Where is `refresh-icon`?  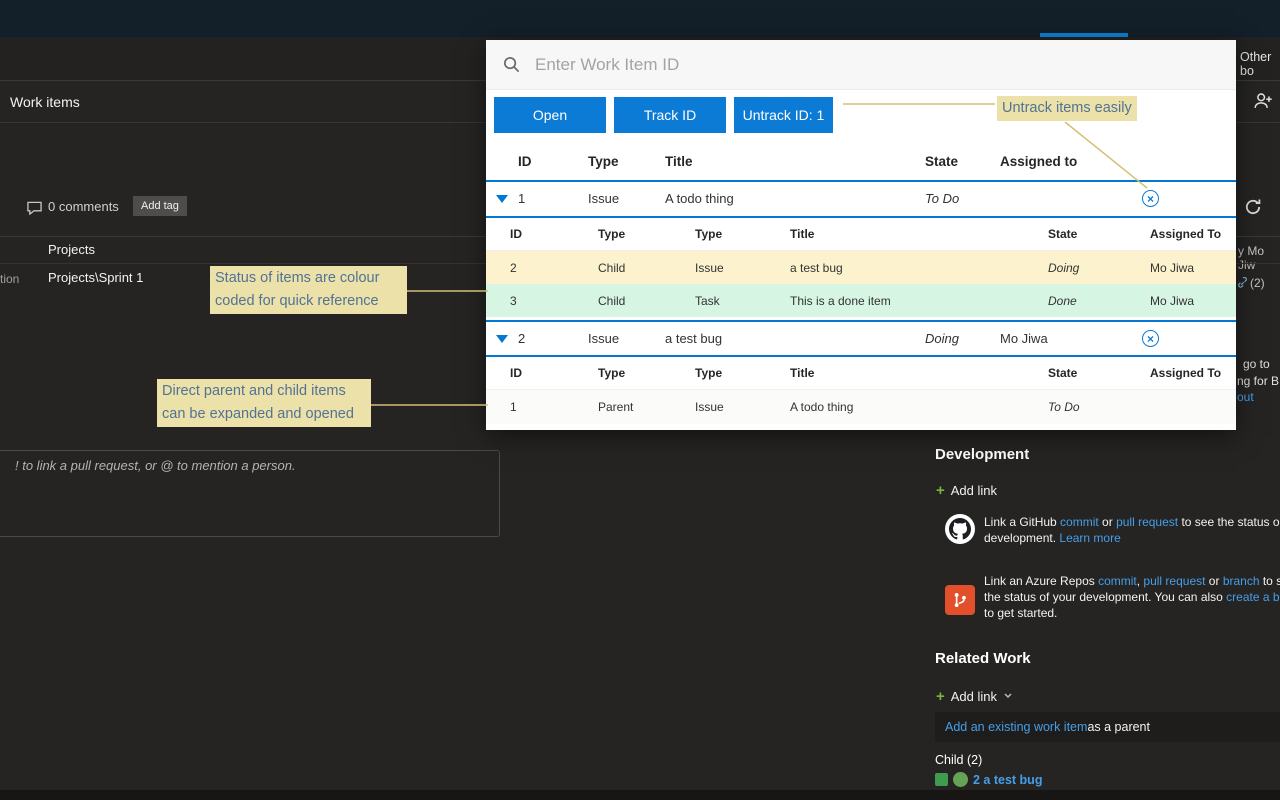
refresh-icon is located at coordinates (1253, 209).